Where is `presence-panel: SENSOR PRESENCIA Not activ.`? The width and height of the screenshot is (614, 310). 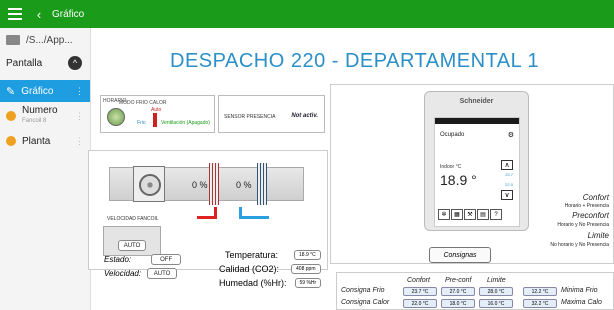
presence-panel: SENSOR PRESENCIA Not activ. is located at coordinates (271, 114).